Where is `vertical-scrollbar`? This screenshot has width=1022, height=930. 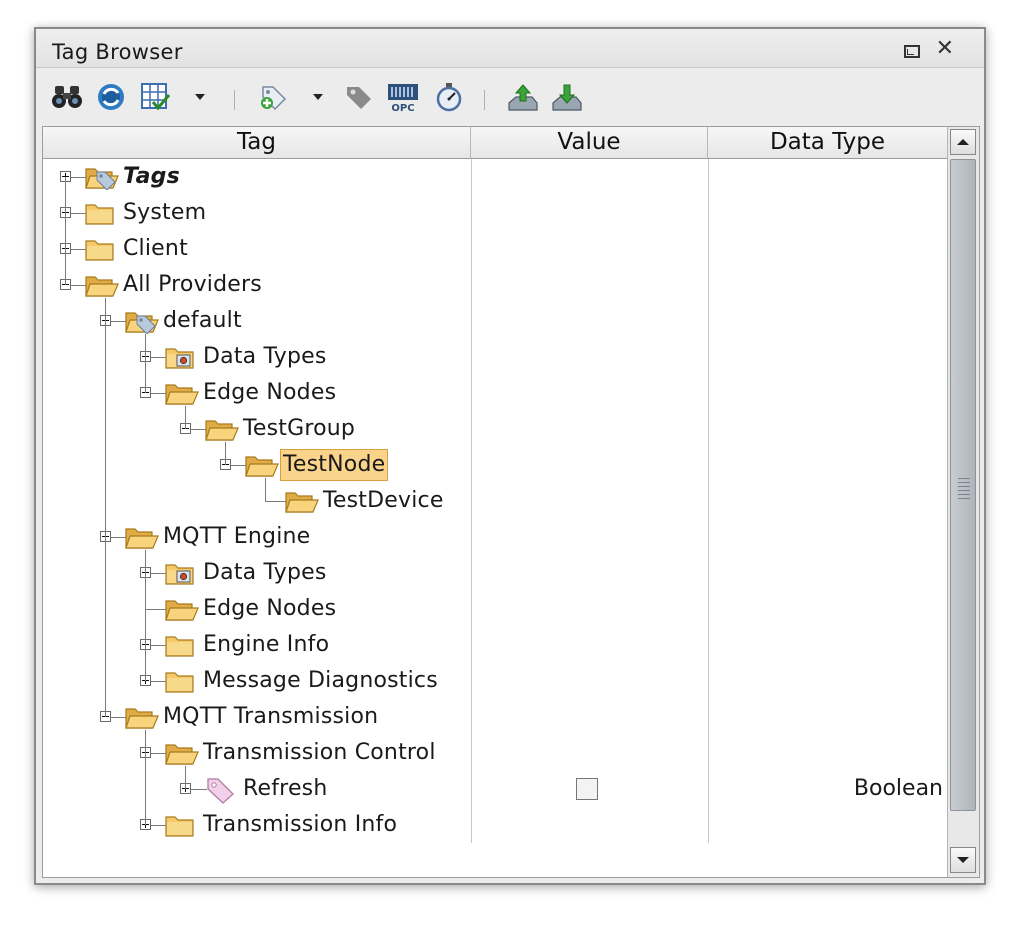
vertical-scrollbar is located at coordinates (963, 502).